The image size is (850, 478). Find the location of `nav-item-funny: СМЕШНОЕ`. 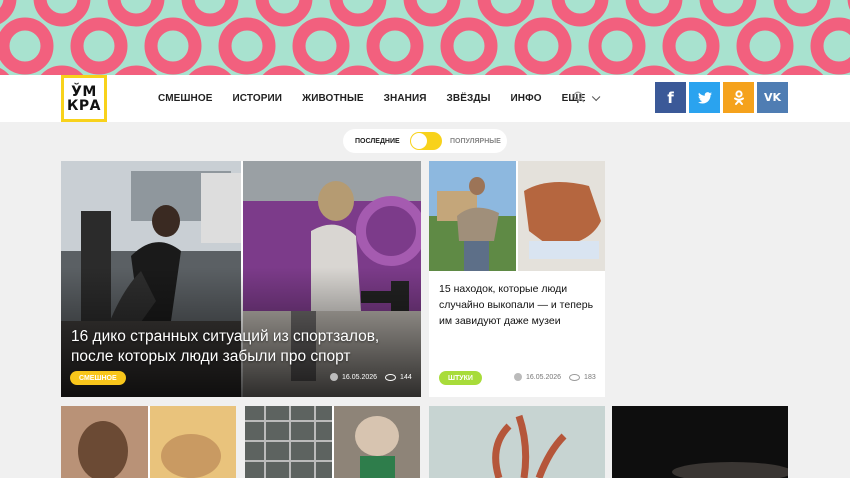

nav-item-funny: СМЕШНОЕ is located at coordinates (185, 98).